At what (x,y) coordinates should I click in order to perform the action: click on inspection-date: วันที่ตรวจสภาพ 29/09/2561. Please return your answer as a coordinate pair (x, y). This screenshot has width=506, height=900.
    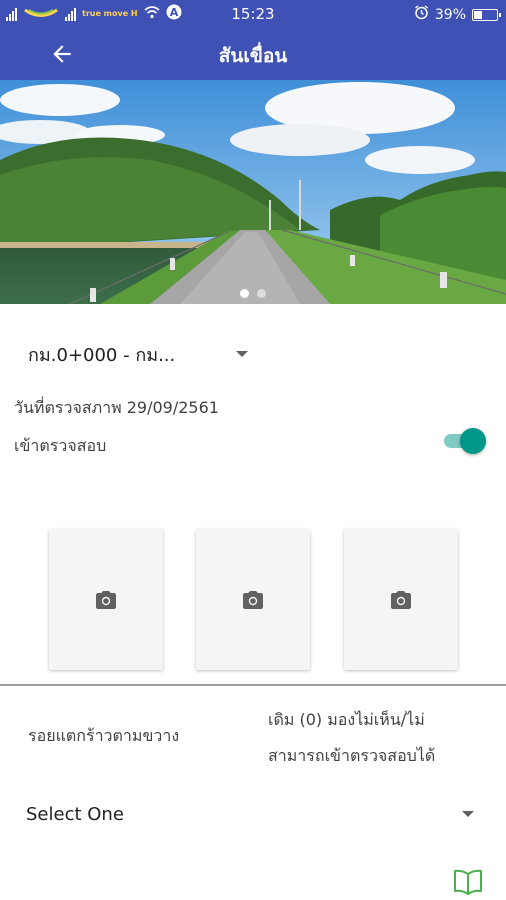
    Looking at the image, I should click on (116, 407).